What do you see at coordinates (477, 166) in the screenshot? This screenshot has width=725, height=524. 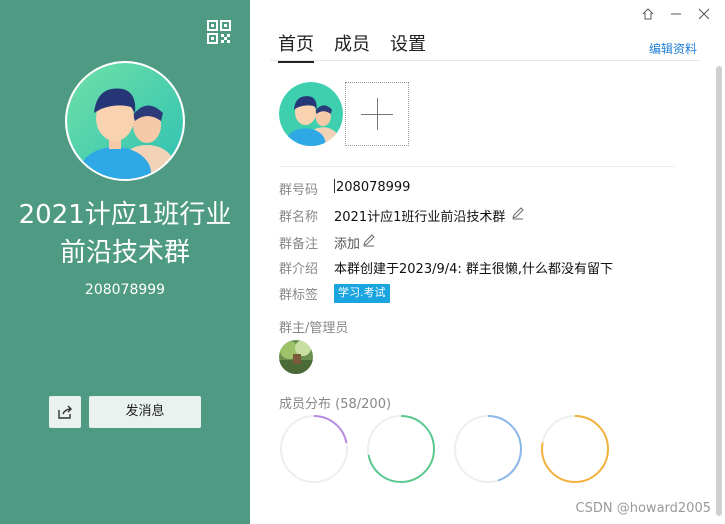 I see `section-divider` at bounding box center [477, 166].